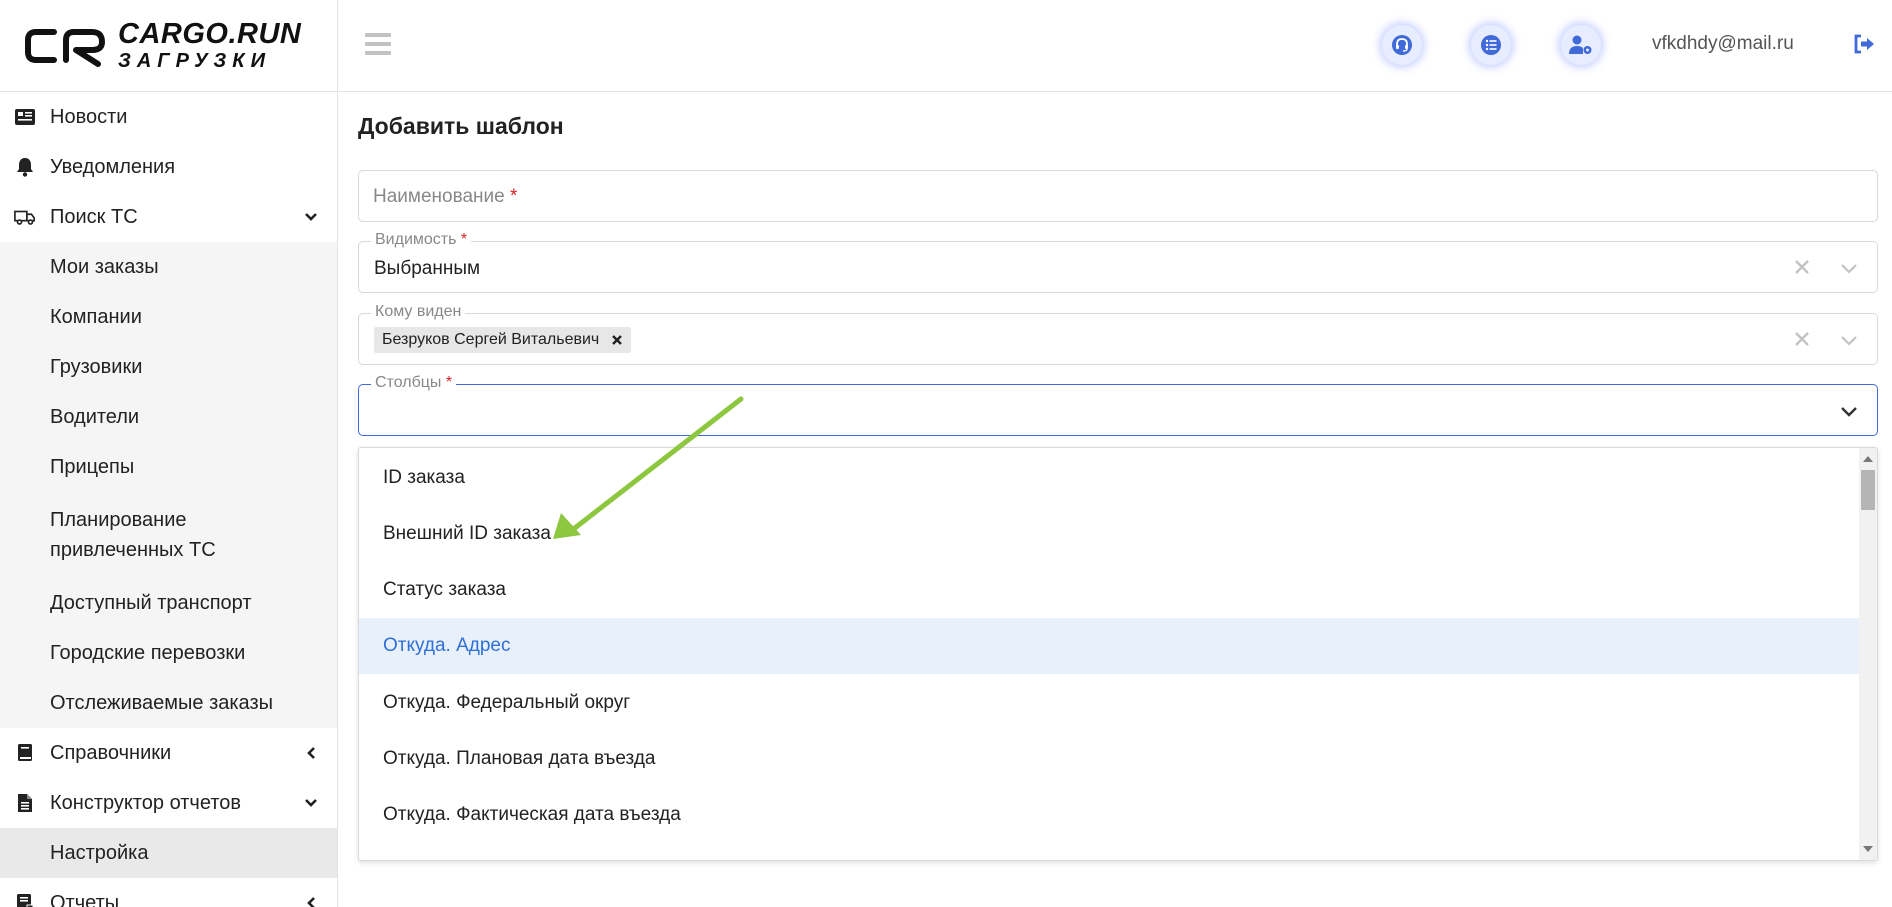 This screenshot has width=1892, height=907. What do you see at coordinates (461, 126) in the screenshot?
I see `page-title: Добавить шаблон` at bounding box center [461, 126].